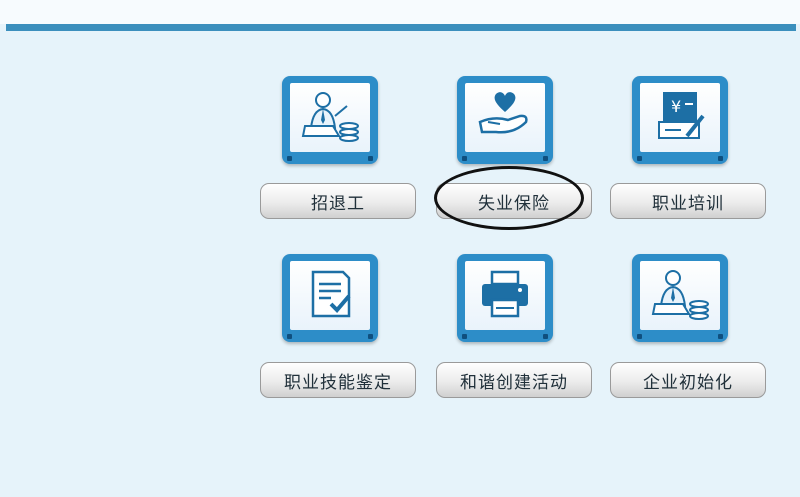 Image resolution: width=800 pixels, height=497 pixels. What do you see at coordinates (514, 380) in the screenshot?
I see `harmony-activity-button: 和谐创建活动` at bounding box center [514, 380].